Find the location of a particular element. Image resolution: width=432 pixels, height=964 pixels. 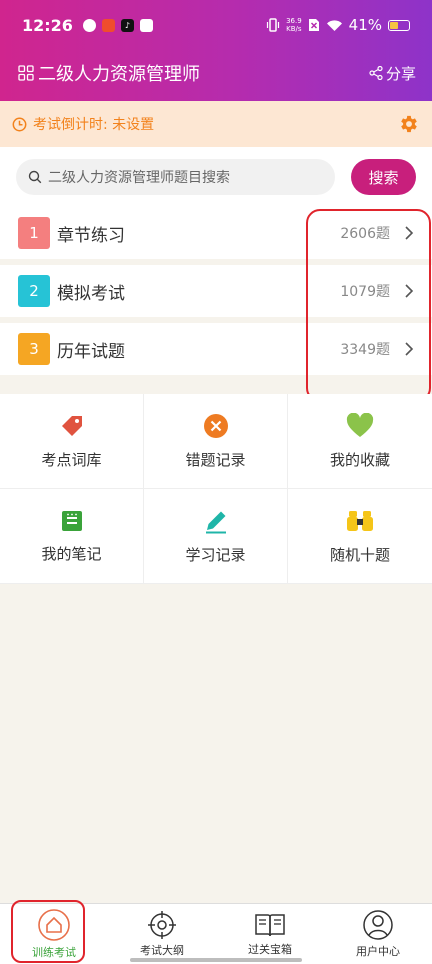

tool-label: 我的笔记 is located at coordinates (71, 553).